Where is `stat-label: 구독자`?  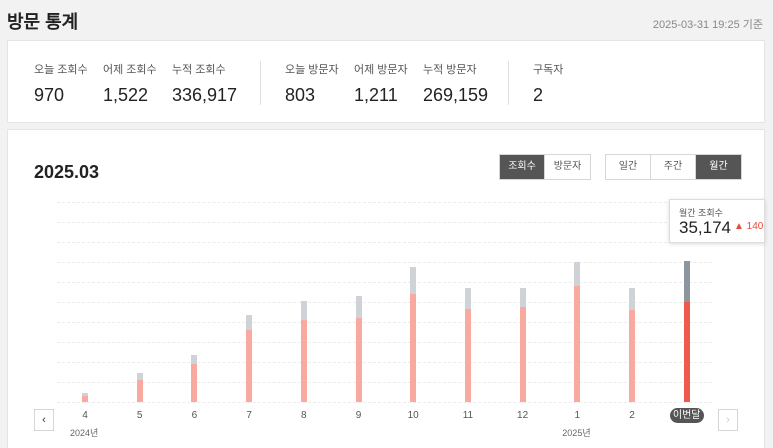 stat-label: 구독자 is located at coordinates (548, 70).